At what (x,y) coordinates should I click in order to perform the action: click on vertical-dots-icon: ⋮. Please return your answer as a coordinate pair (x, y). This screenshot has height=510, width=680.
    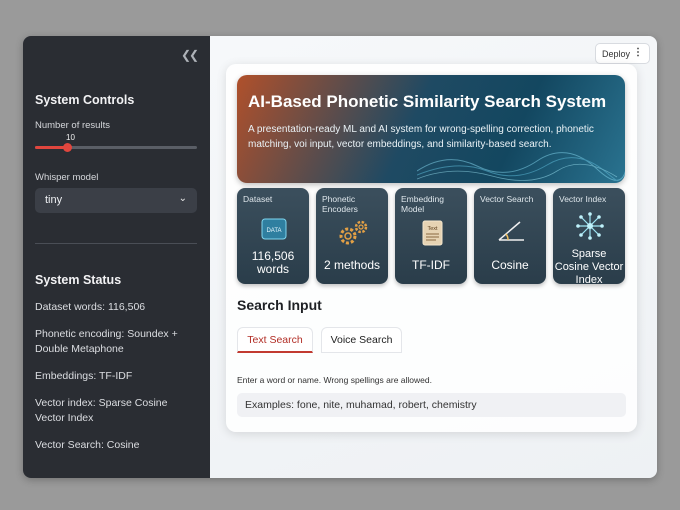
    Looking at the image, I should click on (638, 52).